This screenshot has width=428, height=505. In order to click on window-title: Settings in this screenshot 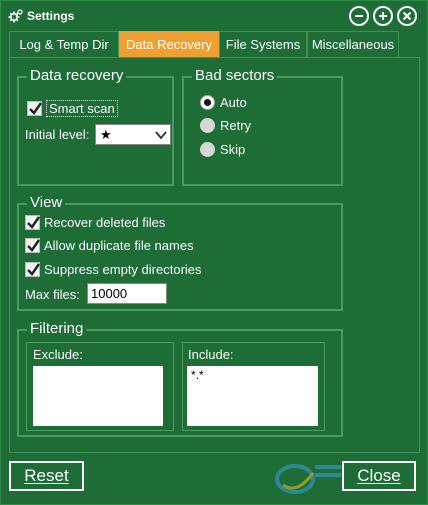, I will do `click(51, 16)`.